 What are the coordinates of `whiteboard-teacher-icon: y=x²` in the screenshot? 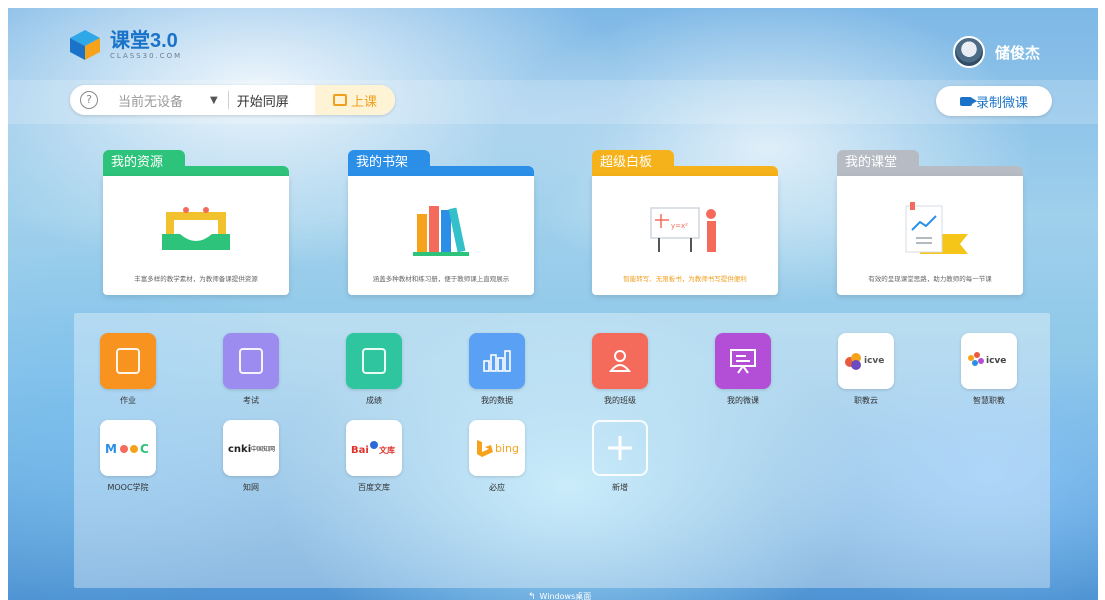 It's located at (683, 229).